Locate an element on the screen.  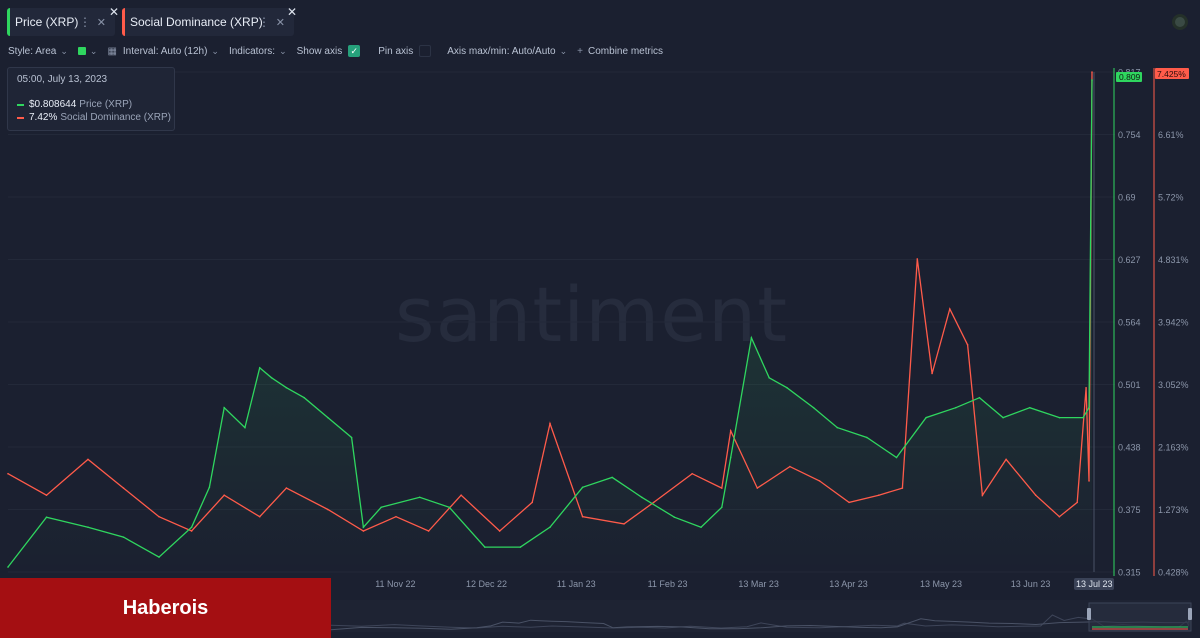
checkbox-empty-icon is located at coordinates (425, 51).